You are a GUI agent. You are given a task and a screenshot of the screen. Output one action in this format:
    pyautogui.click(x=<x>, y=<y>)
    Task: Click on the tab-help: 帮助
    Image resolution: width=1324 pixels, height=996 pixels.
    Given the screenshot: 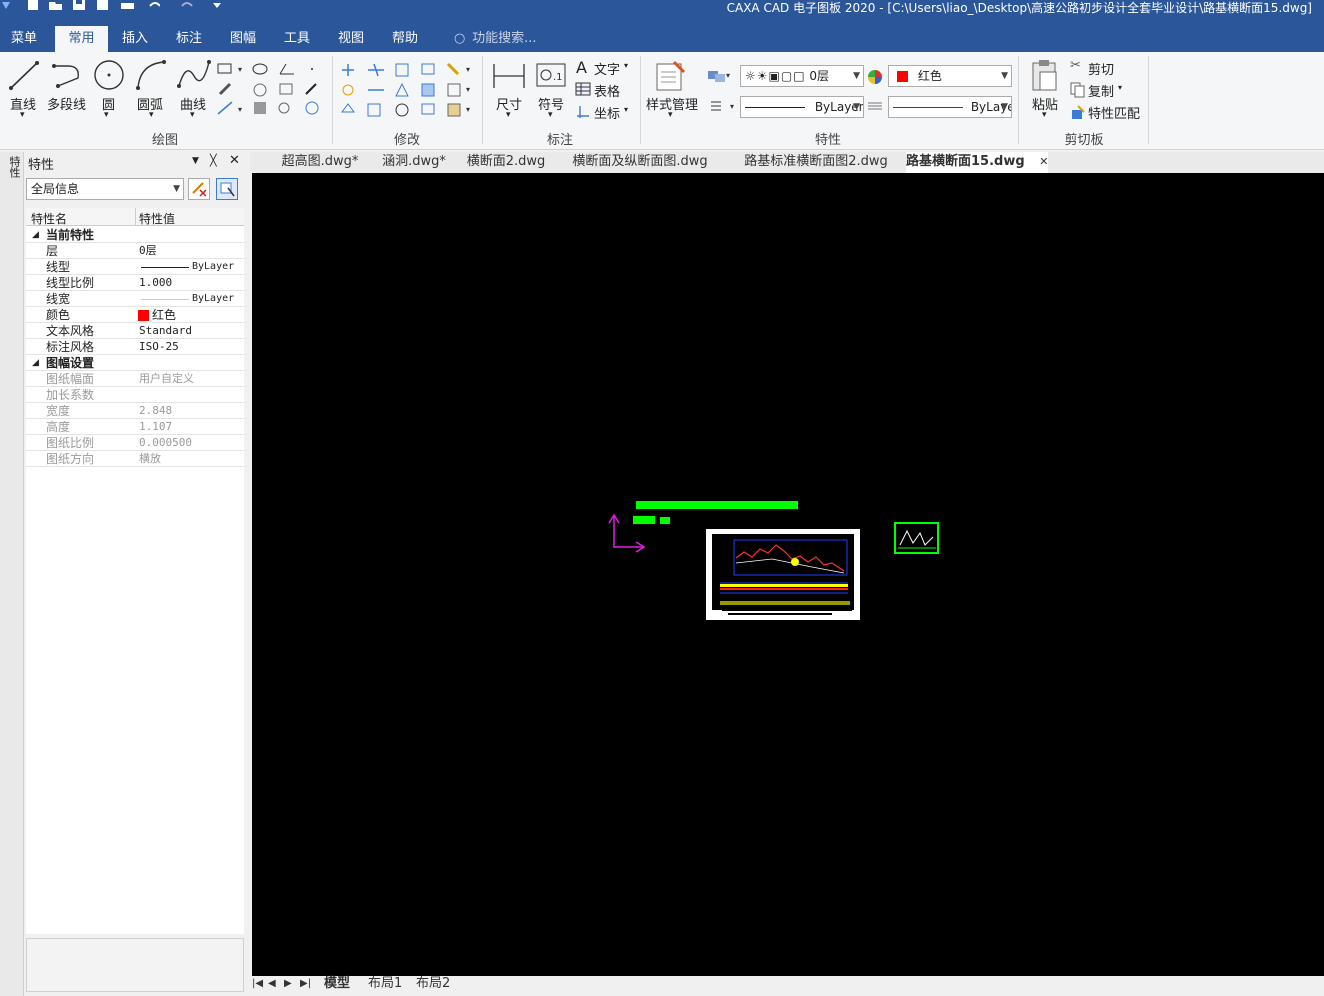 What is the action you would take?
    pyautogui.click(x=405, y=39)
    